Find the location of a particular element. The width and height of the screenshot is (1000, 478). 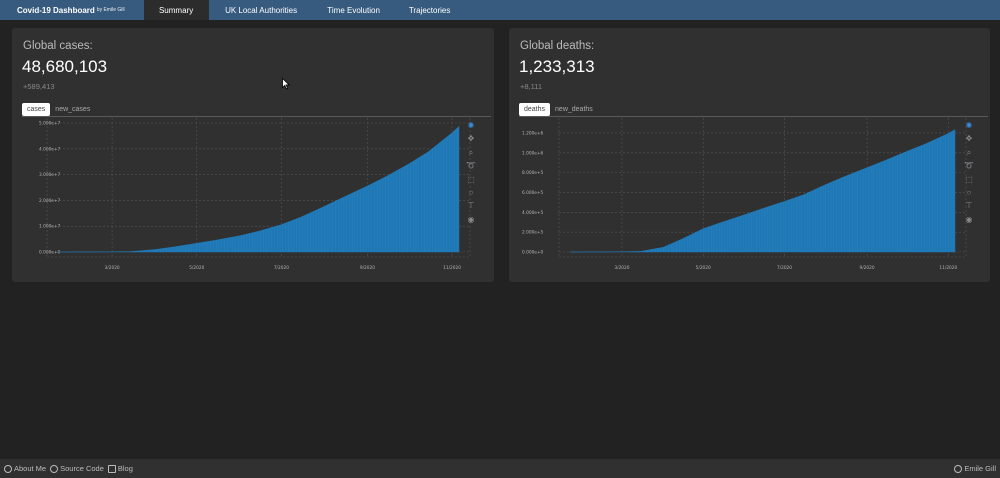

about-me-label: About Me is located at coordinates (30, 468).